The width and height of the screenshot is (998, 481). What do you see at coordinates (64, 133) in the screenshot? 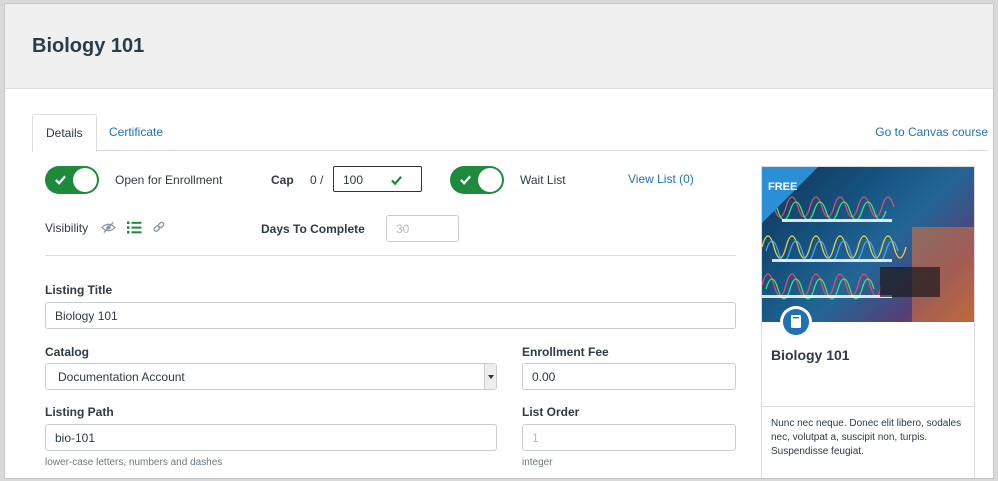
I see `tab-details: Details` at bounding box center [64, 133].